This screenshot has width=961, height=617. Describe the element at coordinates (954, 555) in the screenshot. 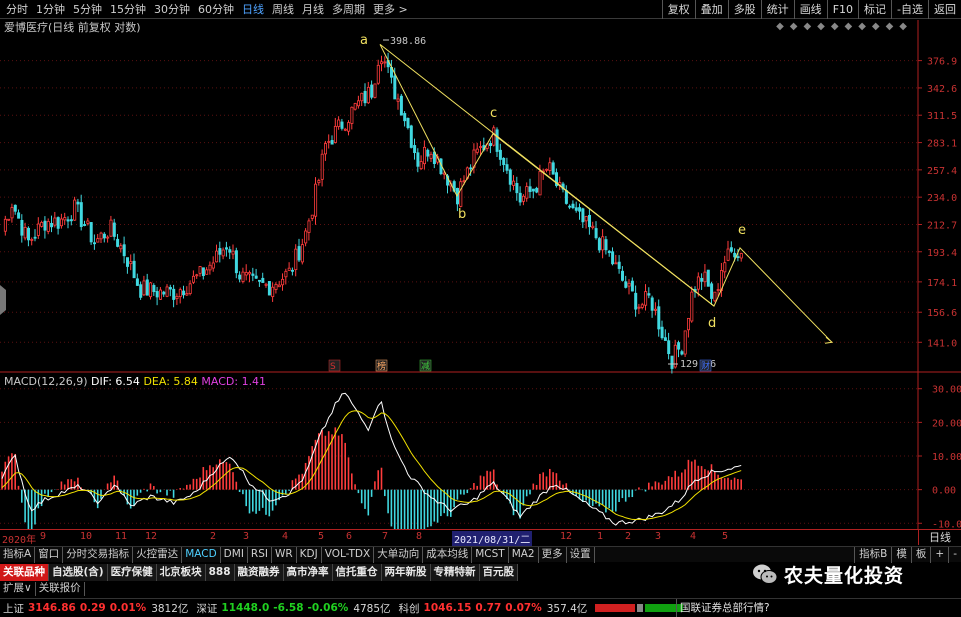

I see `indicator-right-4: -` at that location.